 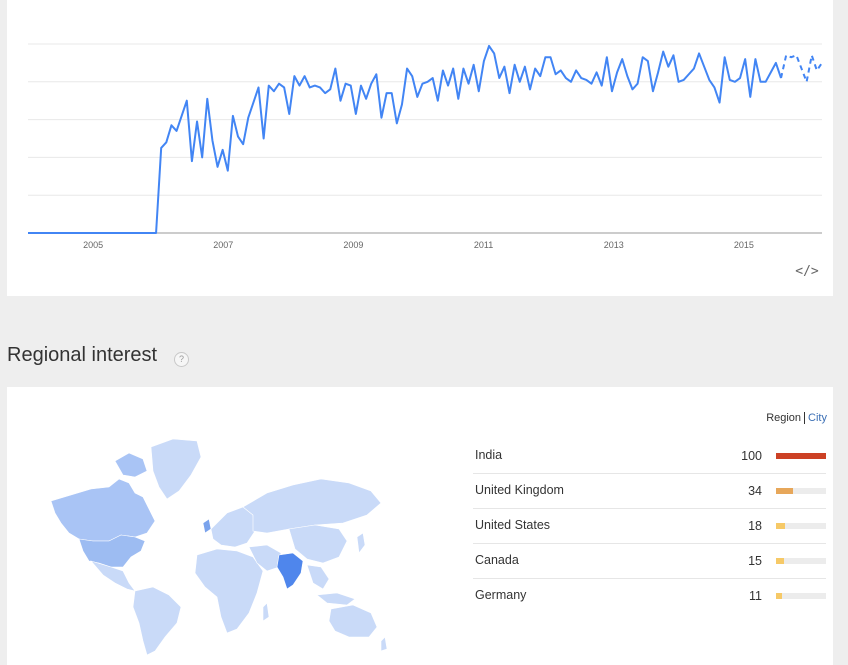 What do you see at coordinates (93, 245) in the screenshot?
I see `x-tick-label: 2005` at bounding box center [93, 245].